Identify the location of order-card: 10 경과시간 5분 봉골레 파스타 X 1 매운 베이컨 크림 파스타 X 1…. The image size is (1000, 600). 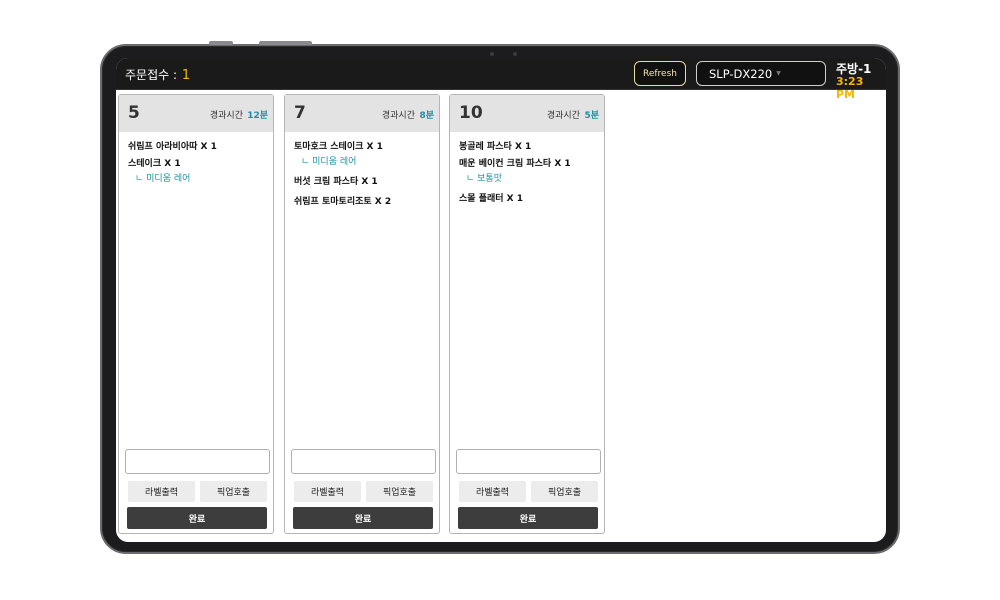
(527, 314).